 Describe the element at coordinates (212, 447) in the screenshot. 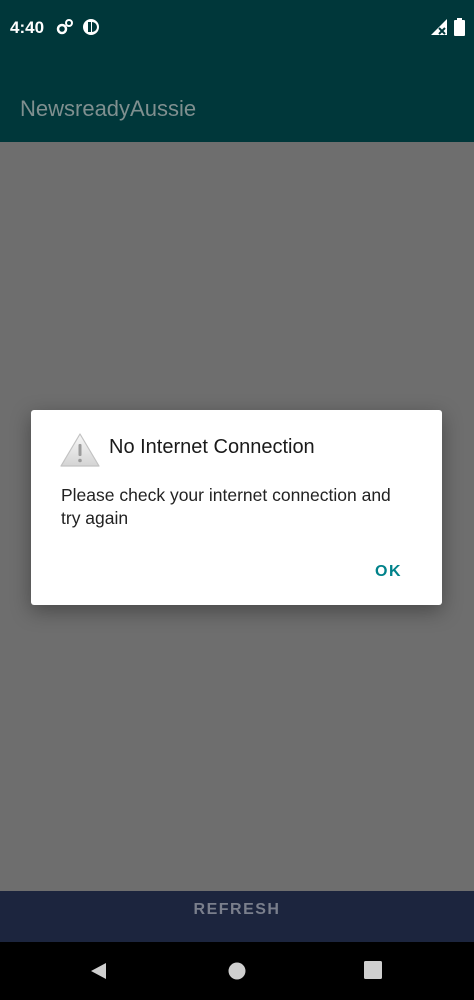

I see `dialog-title: No Internet Connection` at that location.